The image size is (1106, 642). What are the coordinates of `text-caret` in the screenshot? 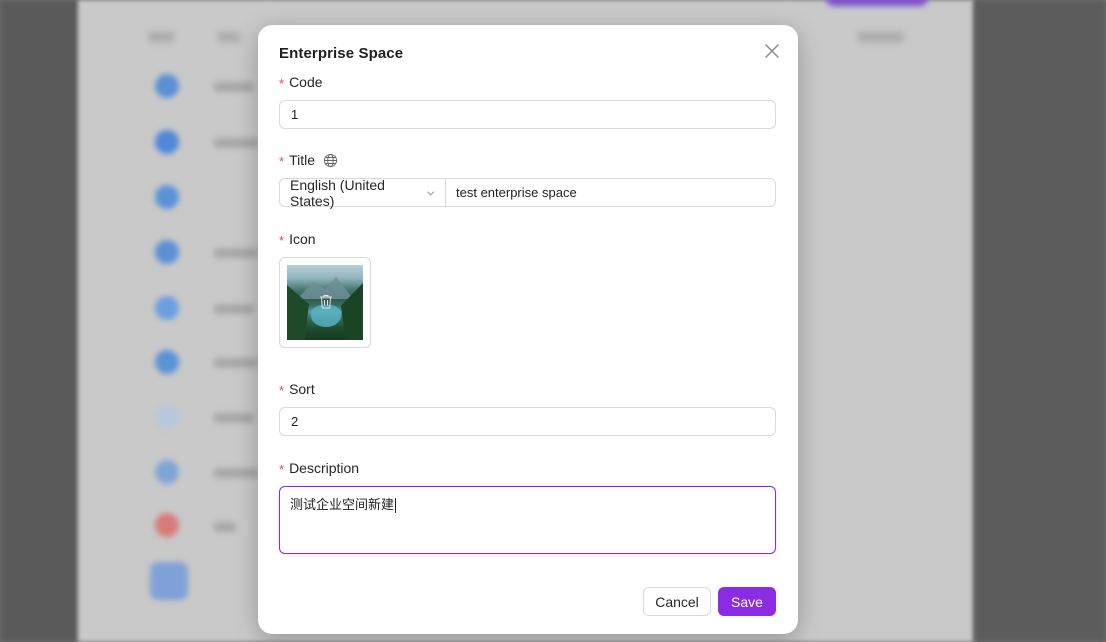 It's located at (396, 506).